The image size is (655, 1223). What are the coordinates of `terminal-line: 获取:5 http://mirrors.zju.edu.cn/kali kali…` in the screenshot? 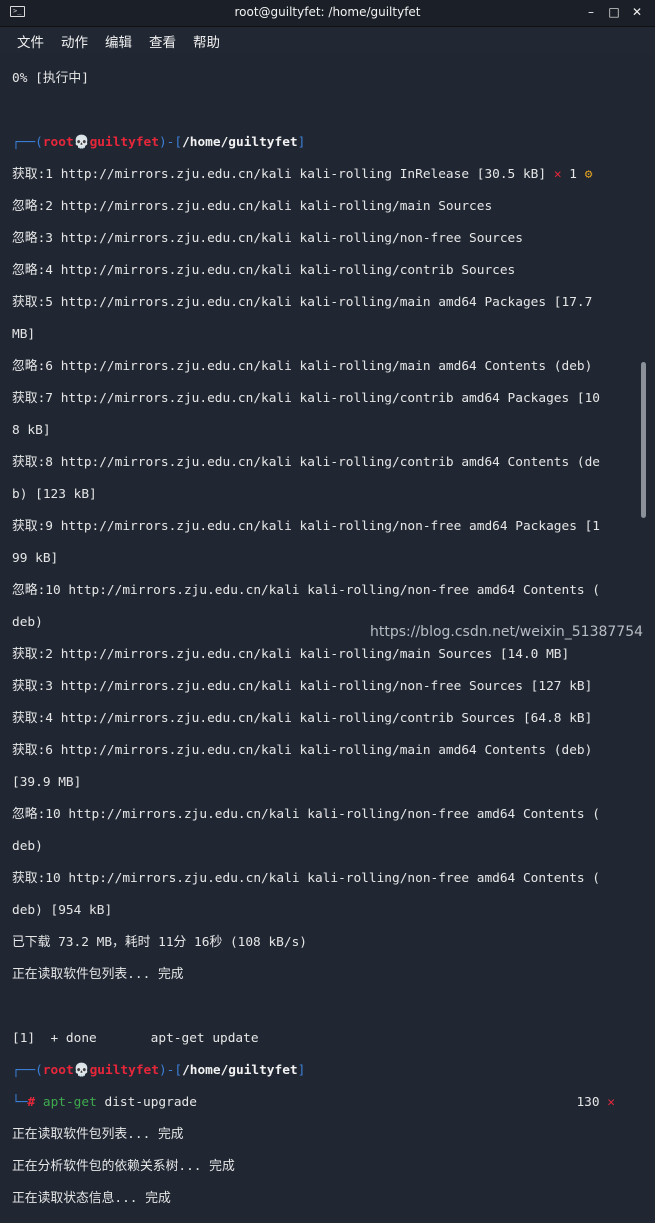 It's located at (302, 302).